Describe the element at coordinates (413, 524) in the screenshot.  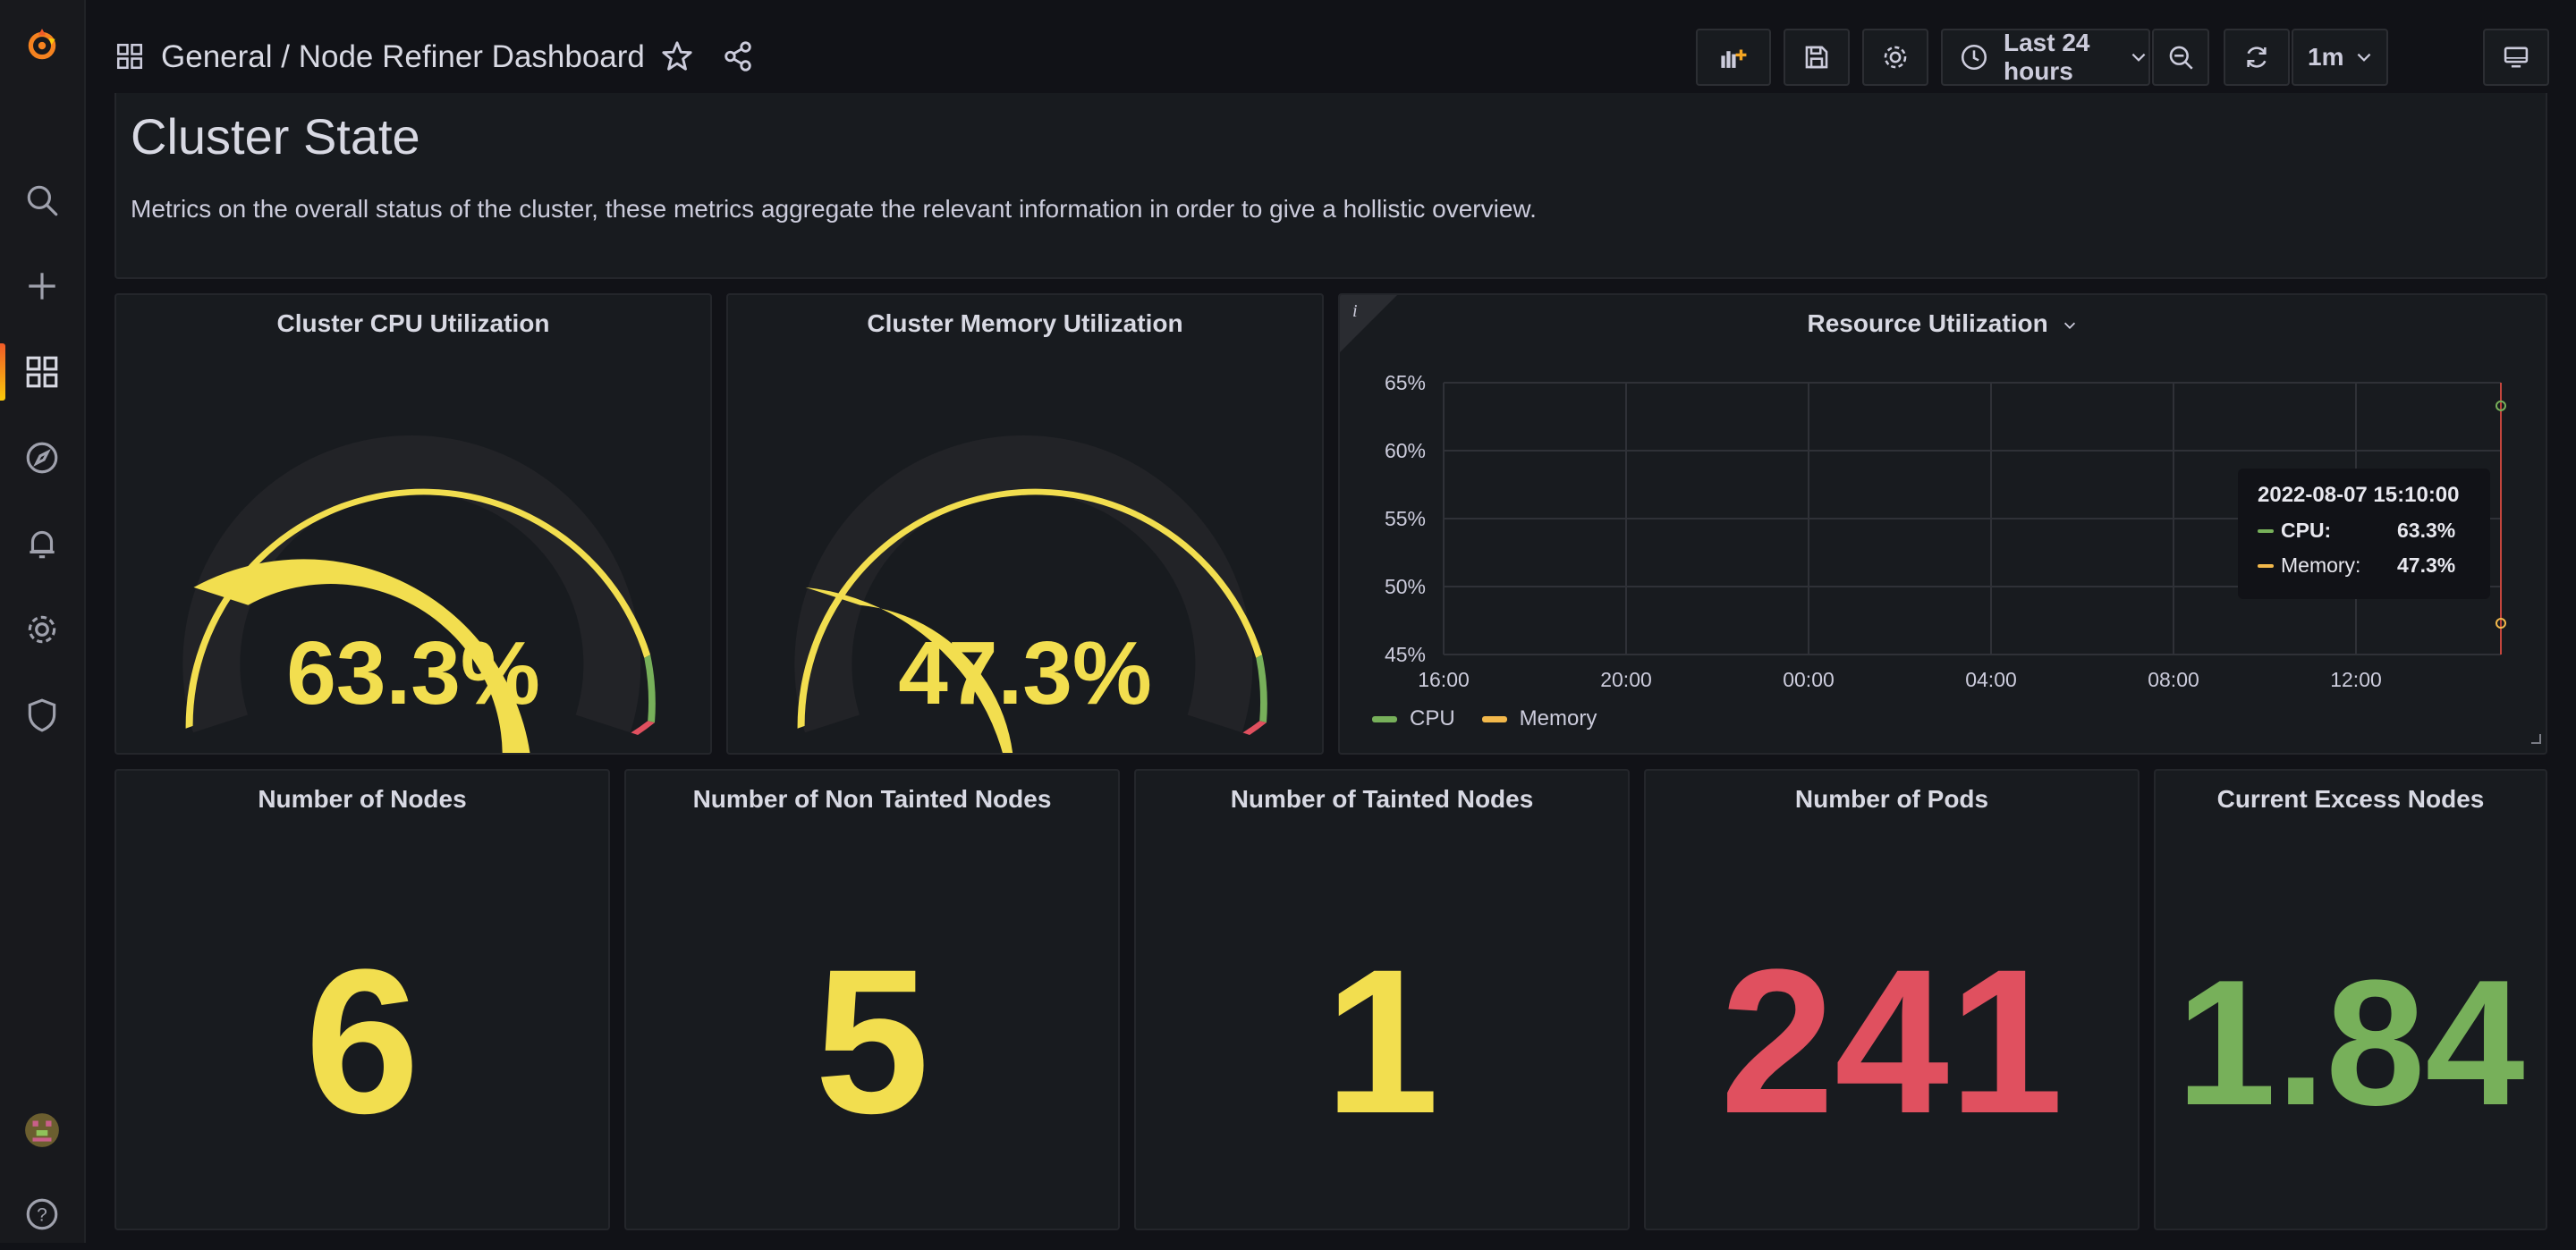
I see `cpu-gauge-panel: Cluster CPU Utilization 63.3%` at that location.